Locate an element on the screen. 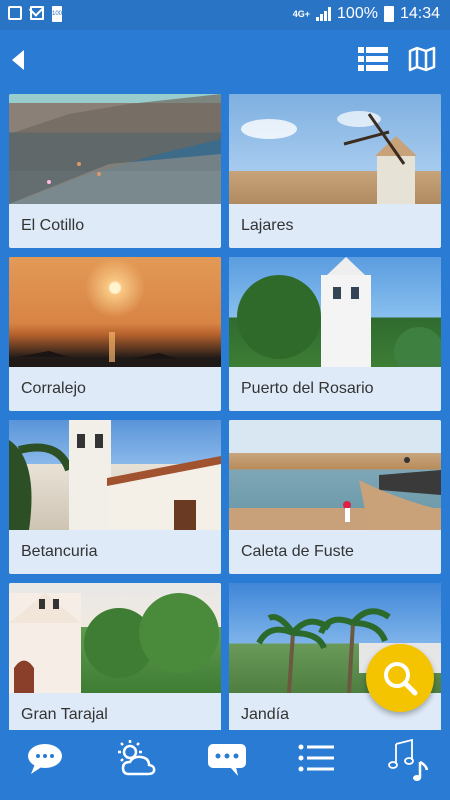 Image resolution: width=450 pixels, height=800 pixels. mail-icon is located at coordinates (37, 13).